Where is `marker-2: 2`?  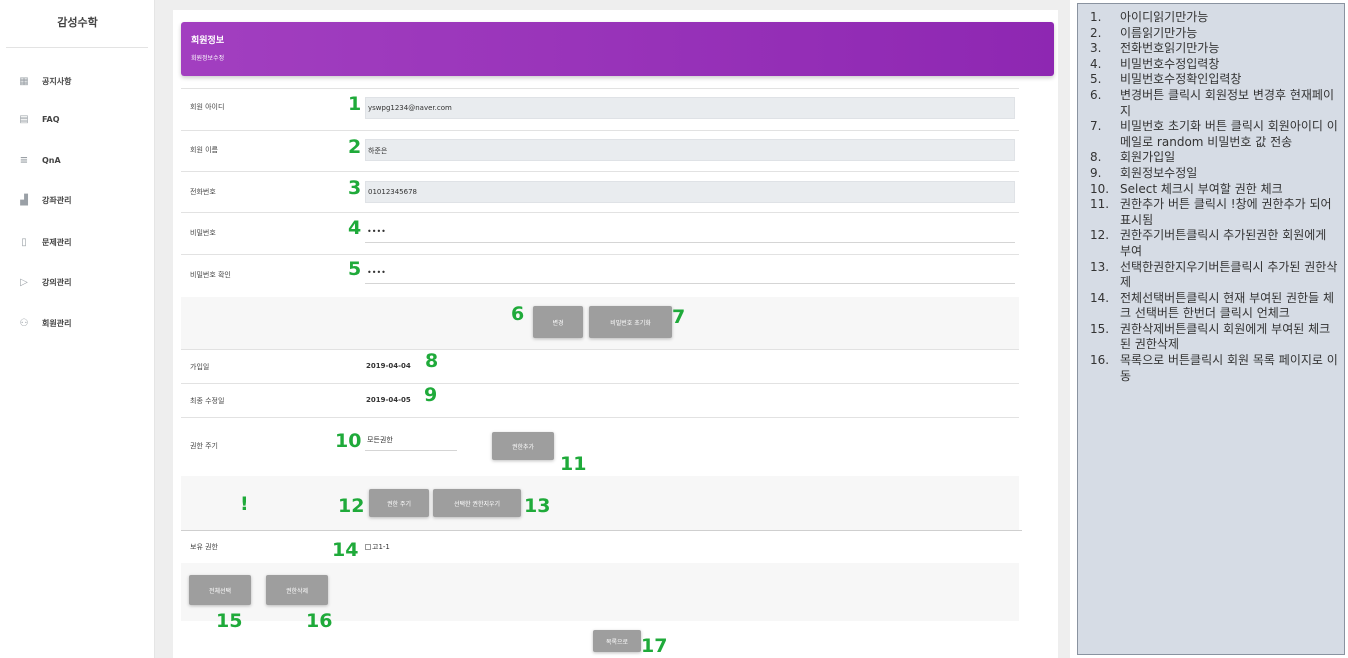
marker-2: 2 is located at coordinates (355, 147).